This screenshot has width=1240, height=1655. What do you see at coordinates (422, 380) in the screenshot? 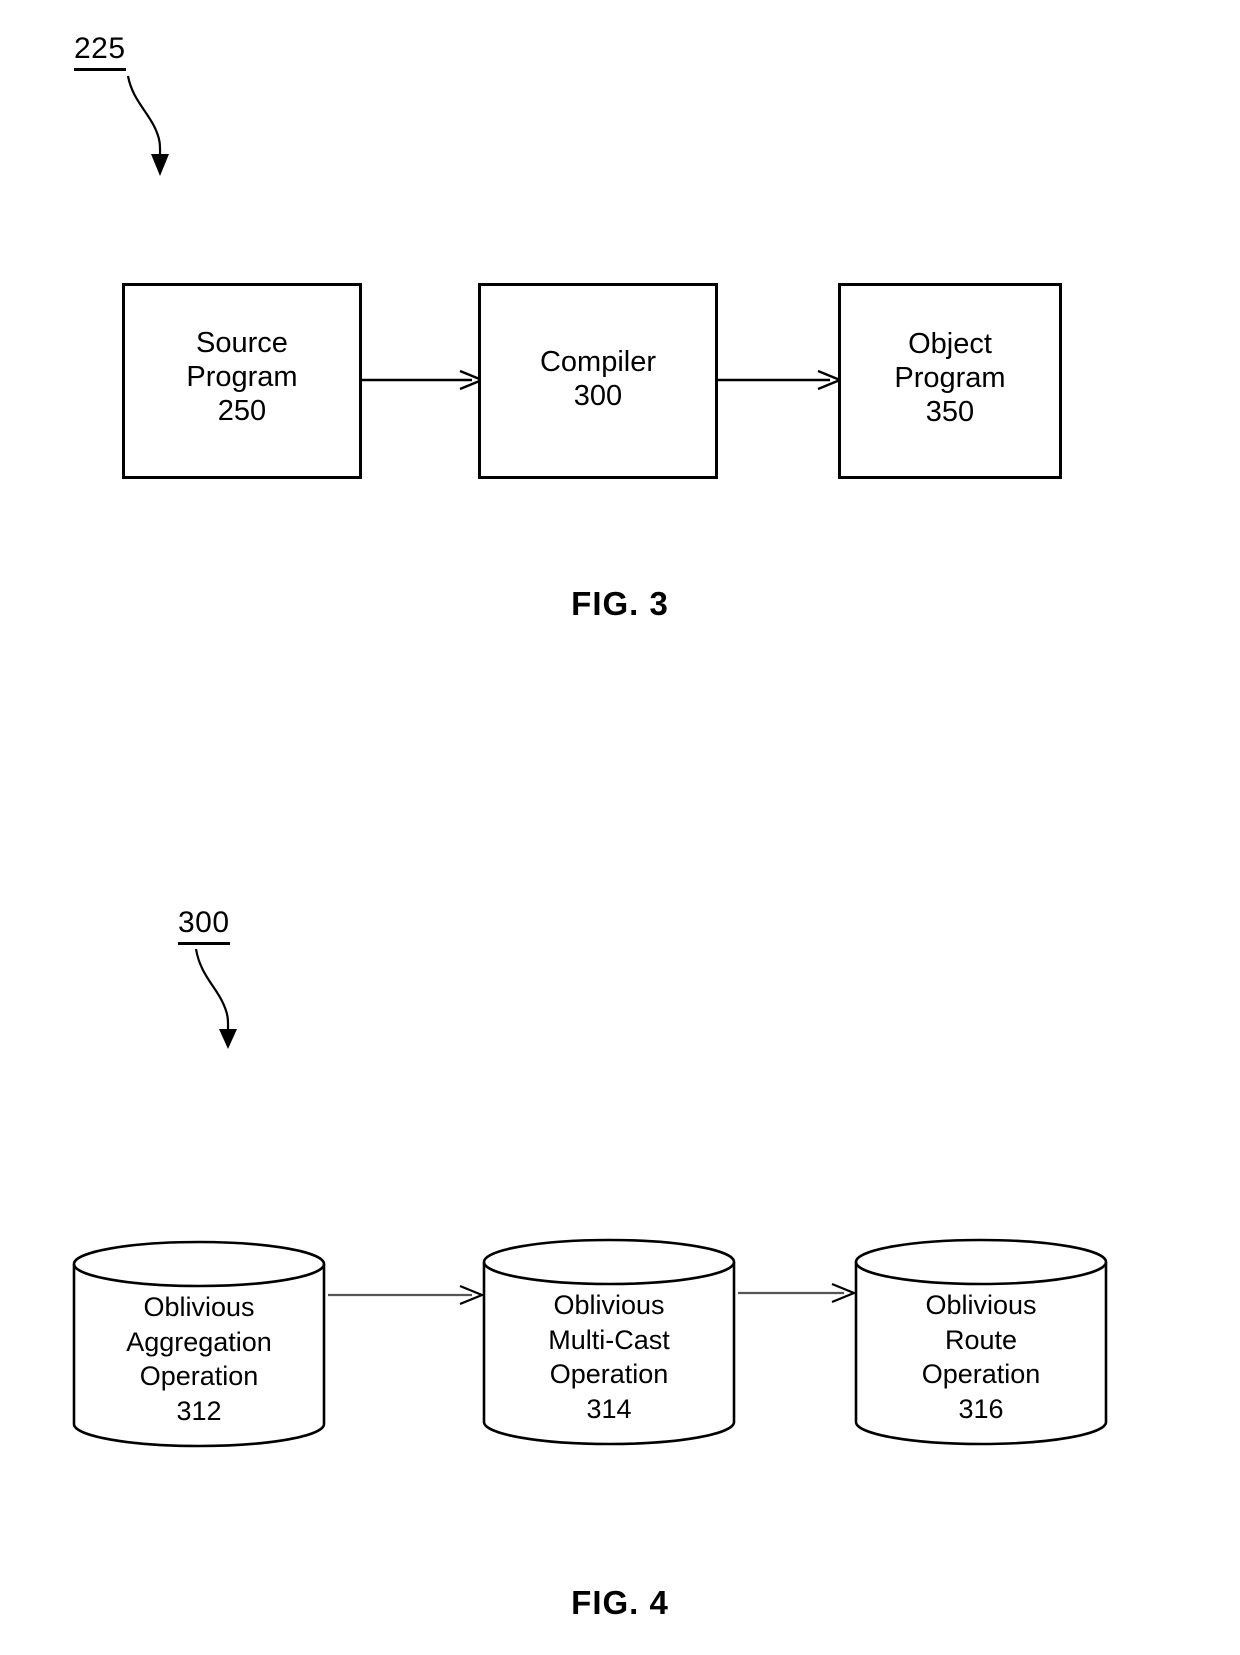
I see `arrow-source-to-compiler-icon` at bounding box center [422, 380].